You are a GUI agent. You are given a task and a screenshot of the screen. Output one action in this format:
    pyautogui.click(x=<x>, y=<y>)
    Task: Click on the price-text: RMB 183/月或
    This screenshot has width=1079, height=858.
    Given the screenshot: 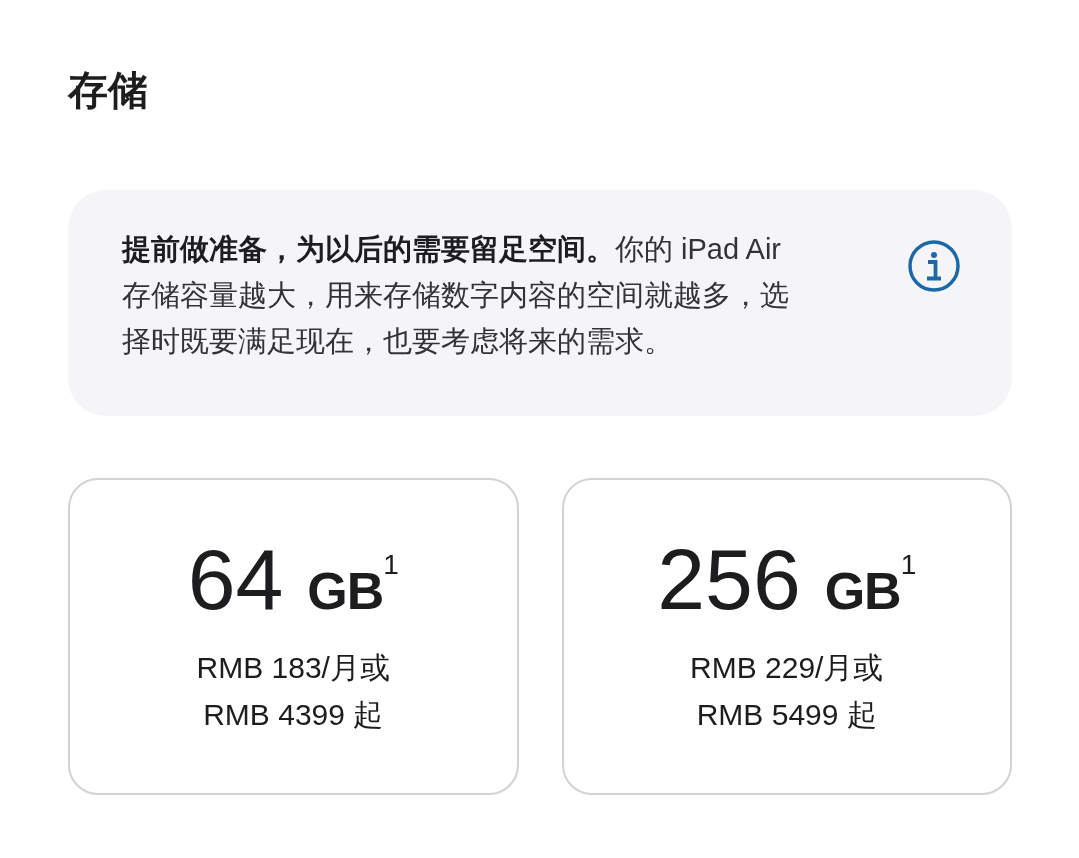 What is the action you would take?
    pyautogui.click(x=293, y=667)
    